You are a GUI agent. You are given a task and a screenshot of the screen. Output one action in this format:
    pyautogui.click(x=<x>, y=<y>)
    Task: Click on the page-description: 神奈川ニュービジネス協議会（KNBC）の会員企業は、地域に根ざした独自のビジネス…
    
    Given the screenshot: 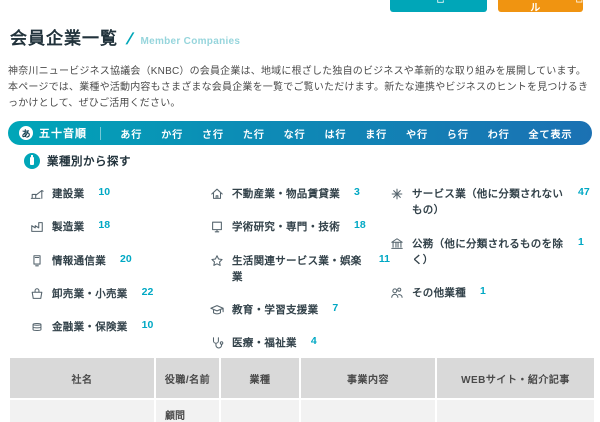 What is the action you would take?
    pyautogui.click(x=298, y=87)
    